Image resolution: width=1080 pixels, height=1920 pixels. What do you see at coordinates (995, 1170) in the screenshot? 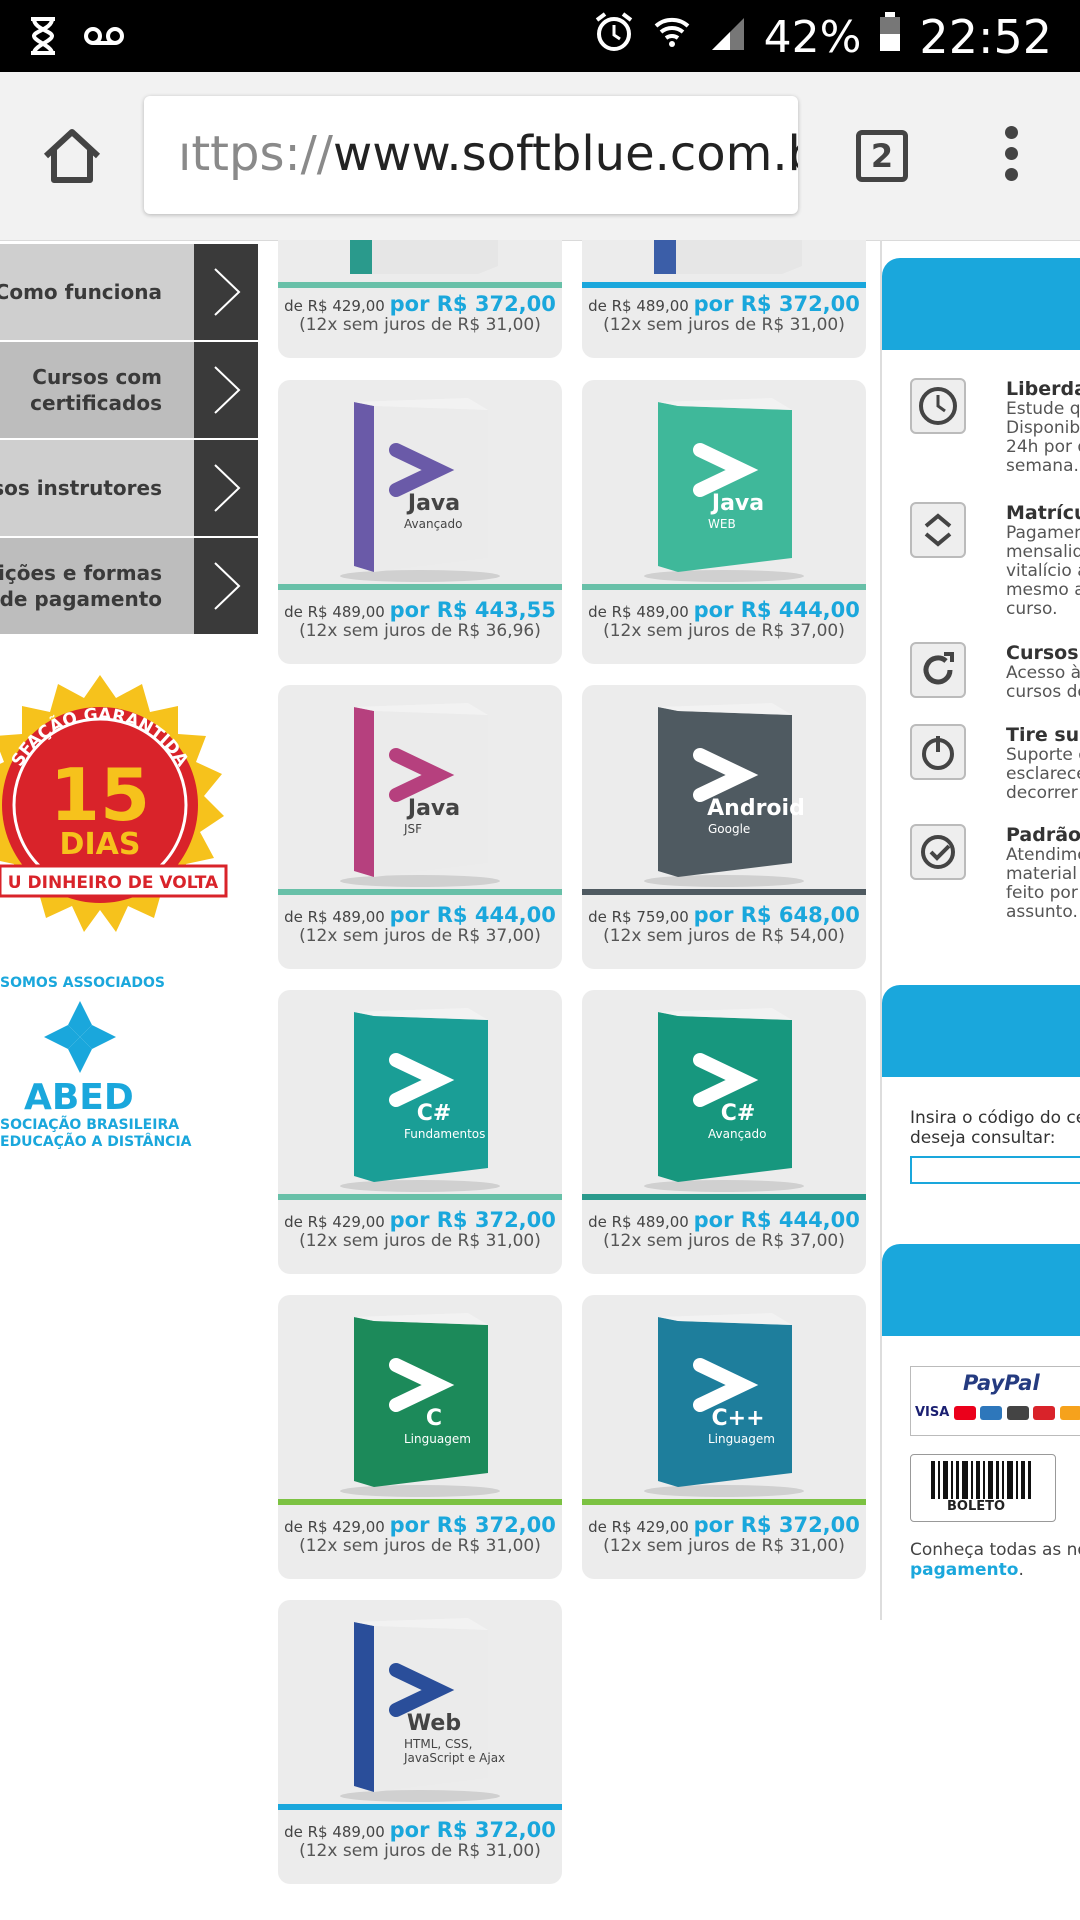
I see `certificate-code-input` at bounding box center [995, 1170].